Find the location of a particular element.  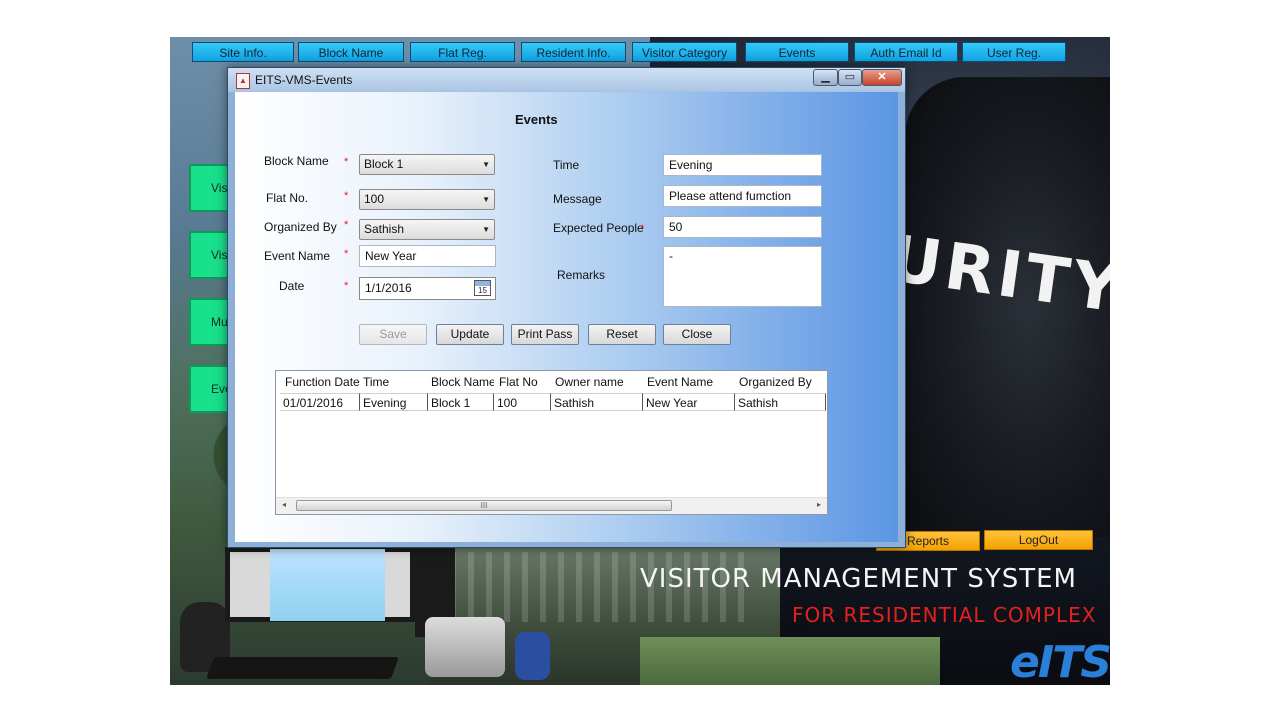

logout-button: LogOut is located at coordinates (1038, 540).